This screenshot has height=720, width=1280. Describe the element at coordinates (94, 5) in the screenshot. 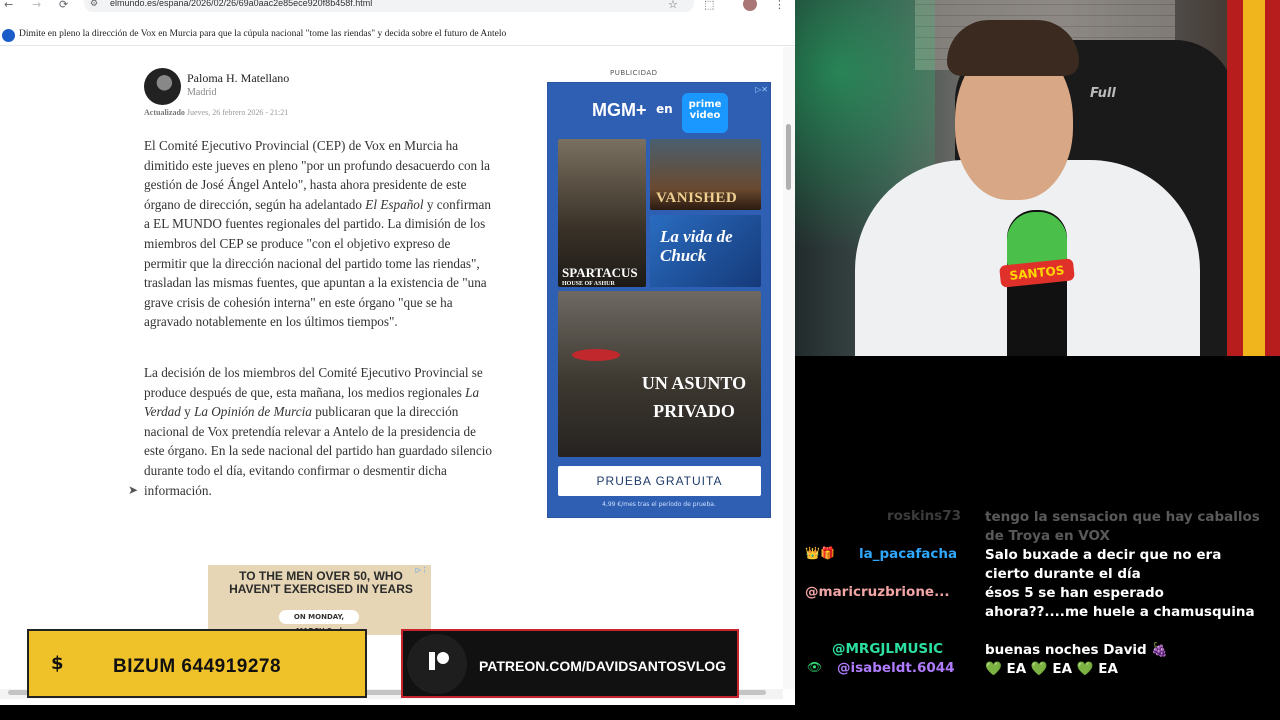

I see `site-info-icon: ⚙` at that location.